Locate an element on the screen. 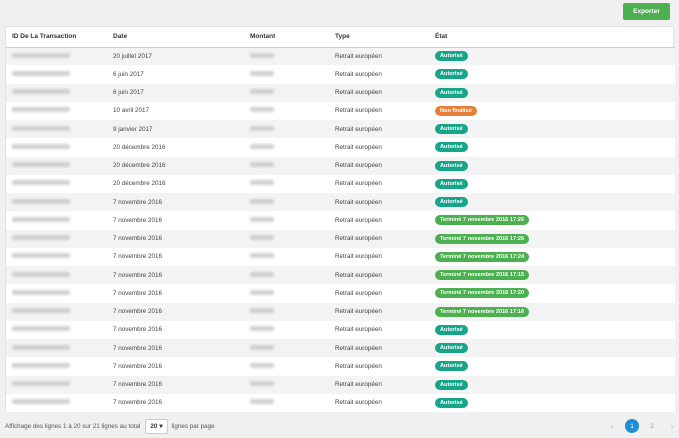 This screenshot has width=679, height=438. column-header-state: État is located at coordinates (552, 37).